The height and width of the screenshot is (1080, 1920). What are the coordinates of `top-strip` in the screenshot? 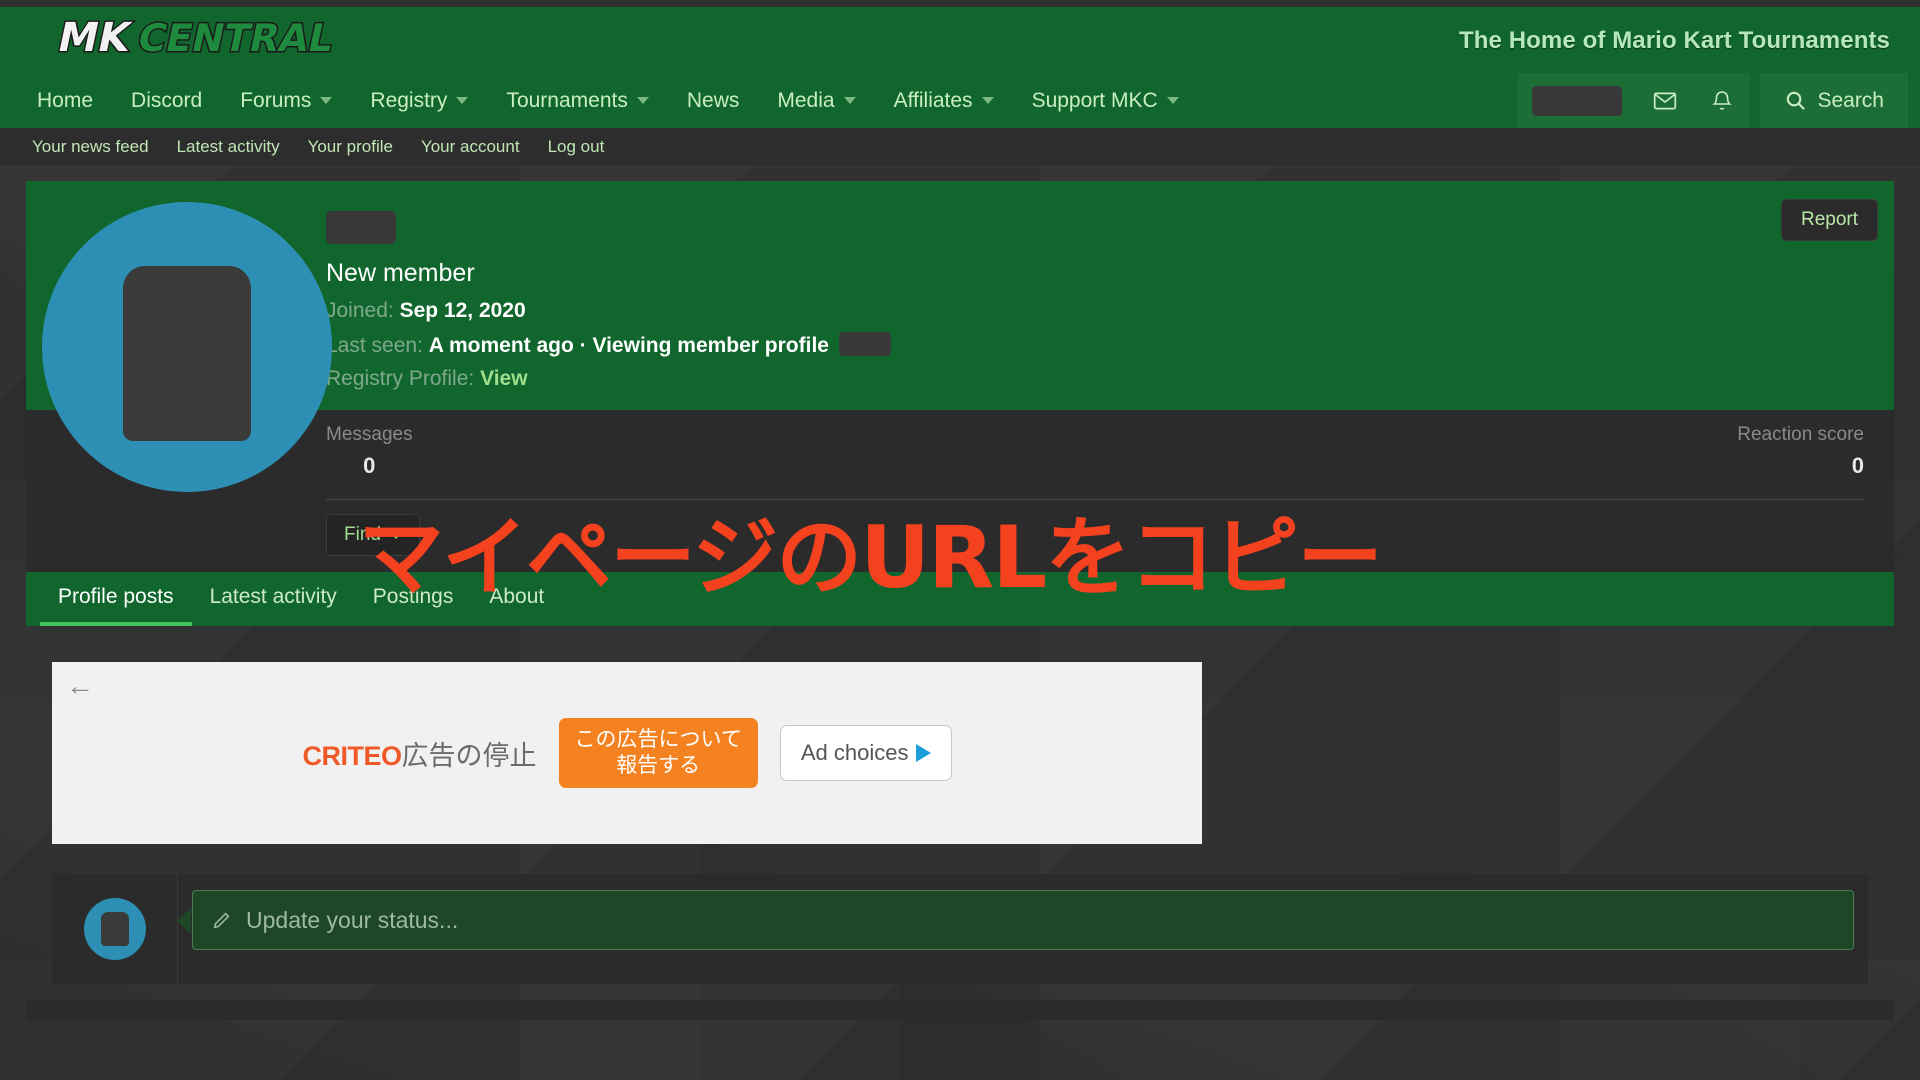 It's located at (960, 3).